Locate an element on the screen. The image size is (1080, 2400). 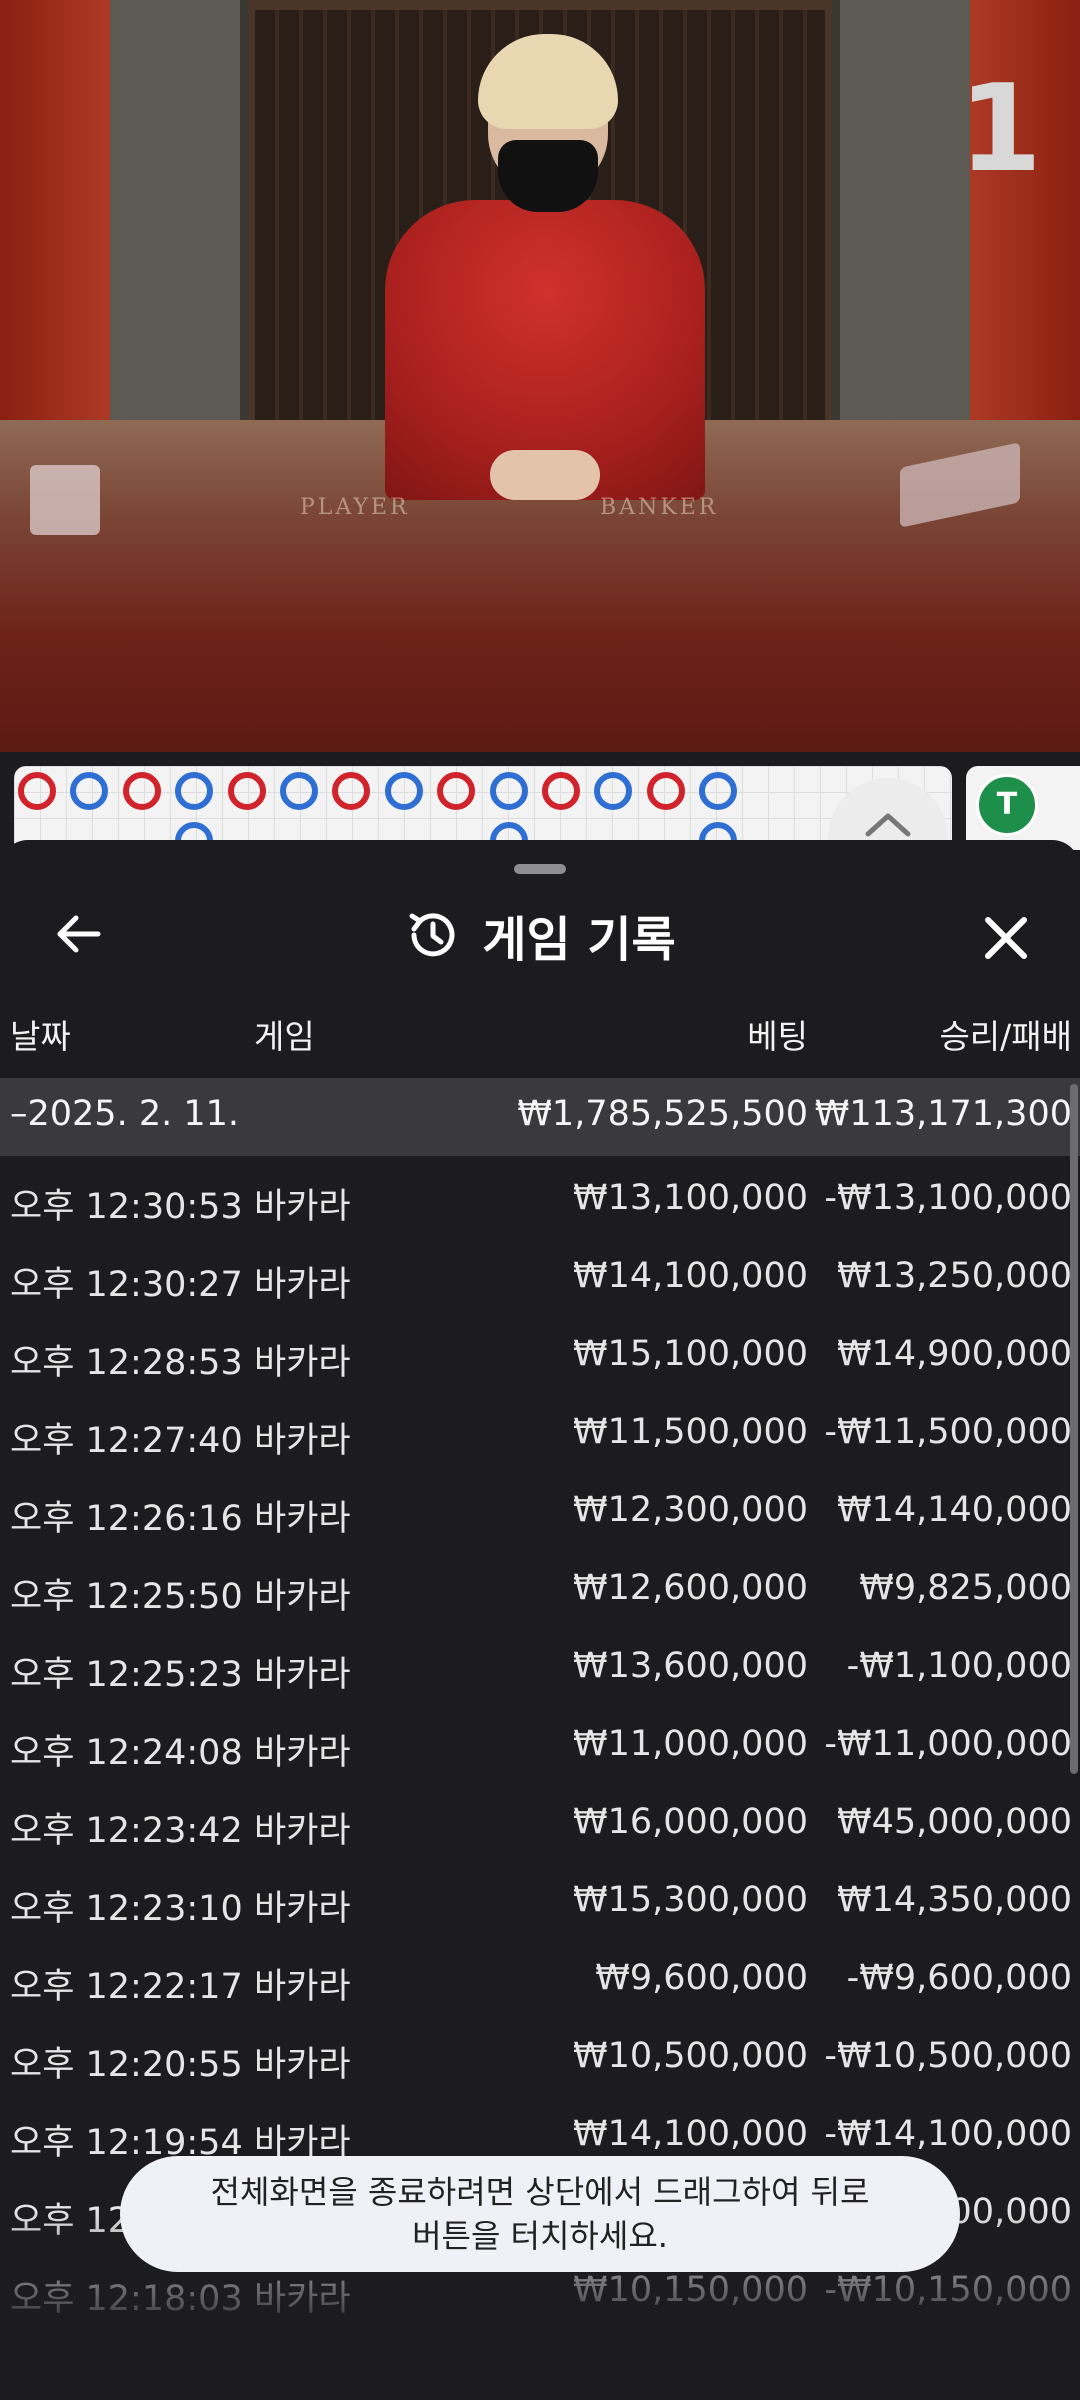
row-win-loss: ₩9,825,000 is located at coordinates (965, 1588).